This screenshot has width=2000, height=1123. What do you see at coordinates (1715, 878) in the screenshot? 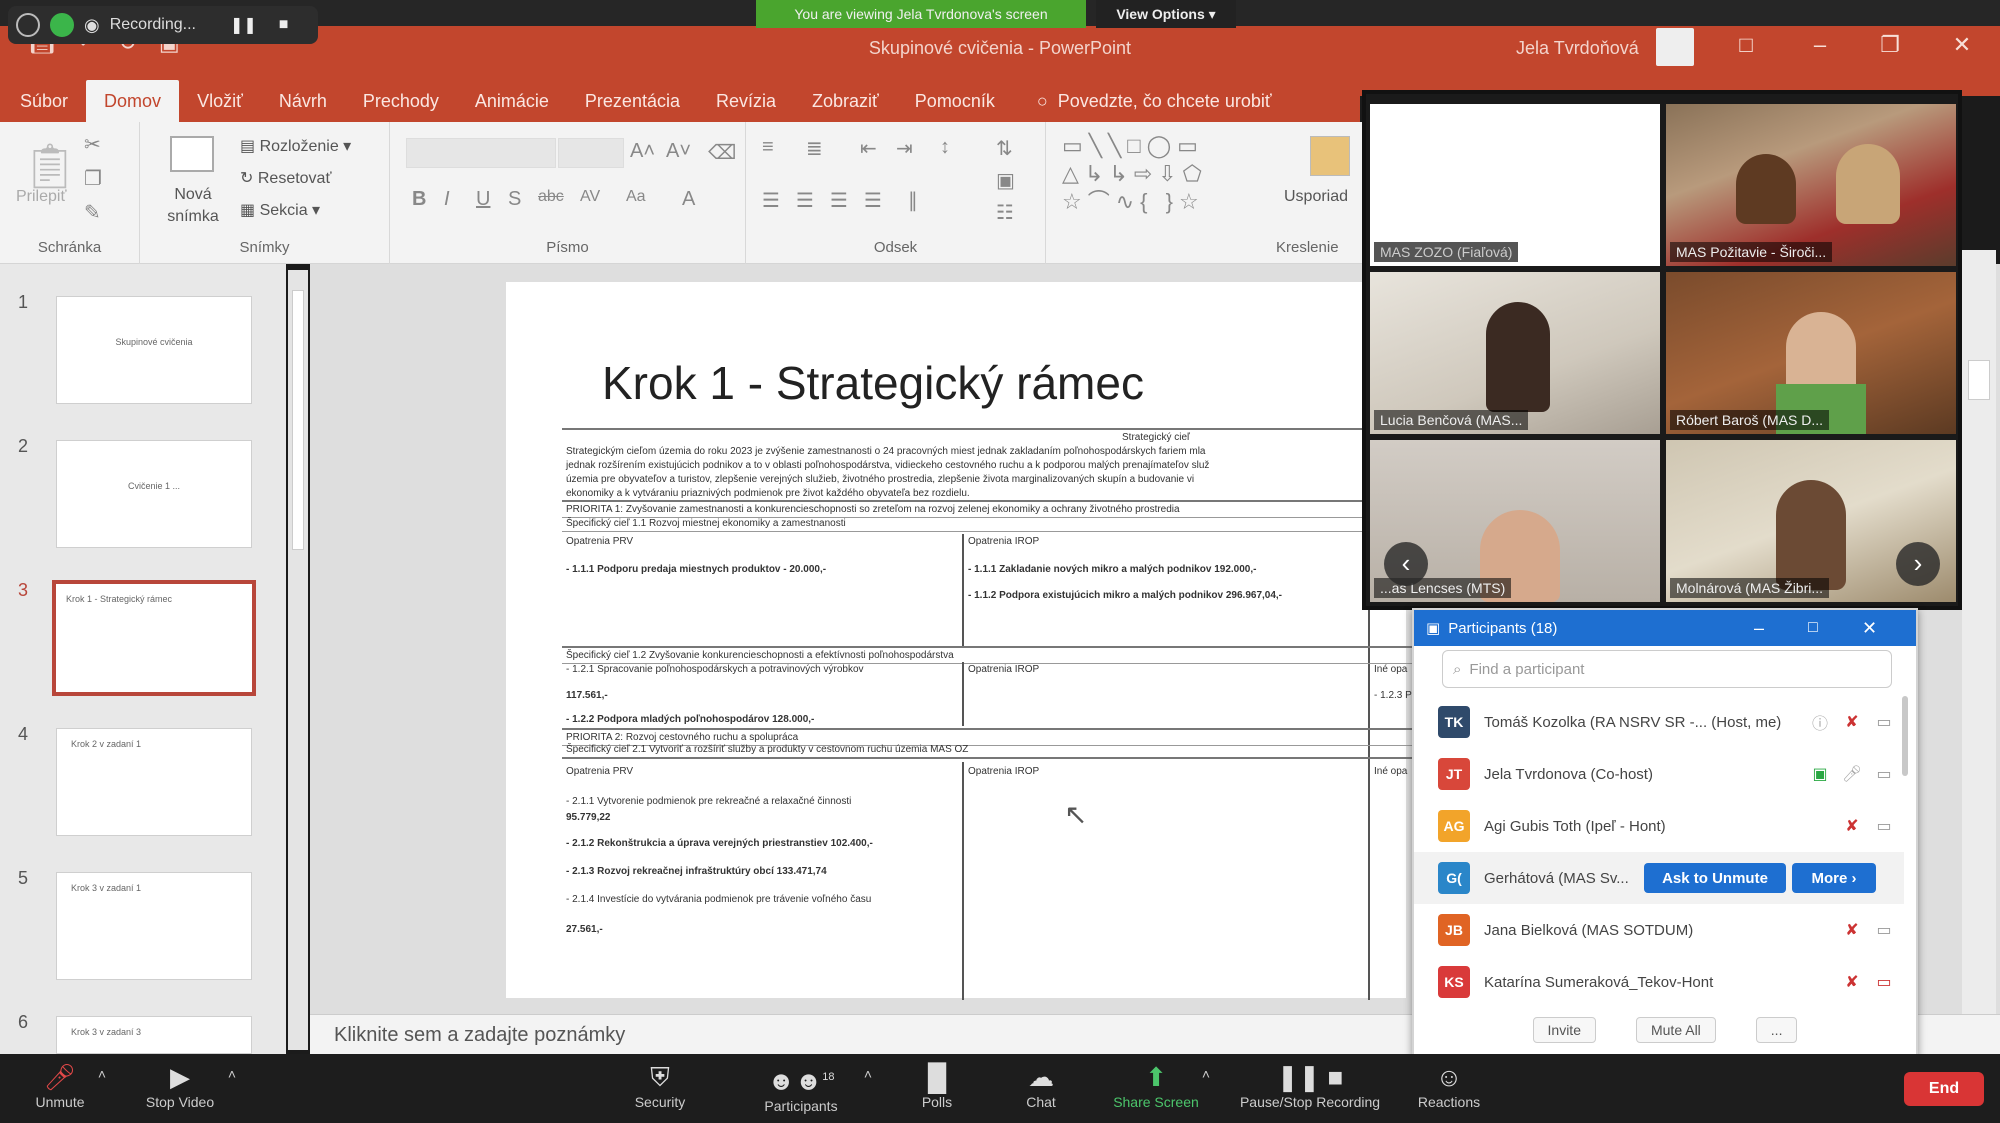
I see `ask-to-unmute-button: Ask to Unmute` at bounding box center [1715, 878].